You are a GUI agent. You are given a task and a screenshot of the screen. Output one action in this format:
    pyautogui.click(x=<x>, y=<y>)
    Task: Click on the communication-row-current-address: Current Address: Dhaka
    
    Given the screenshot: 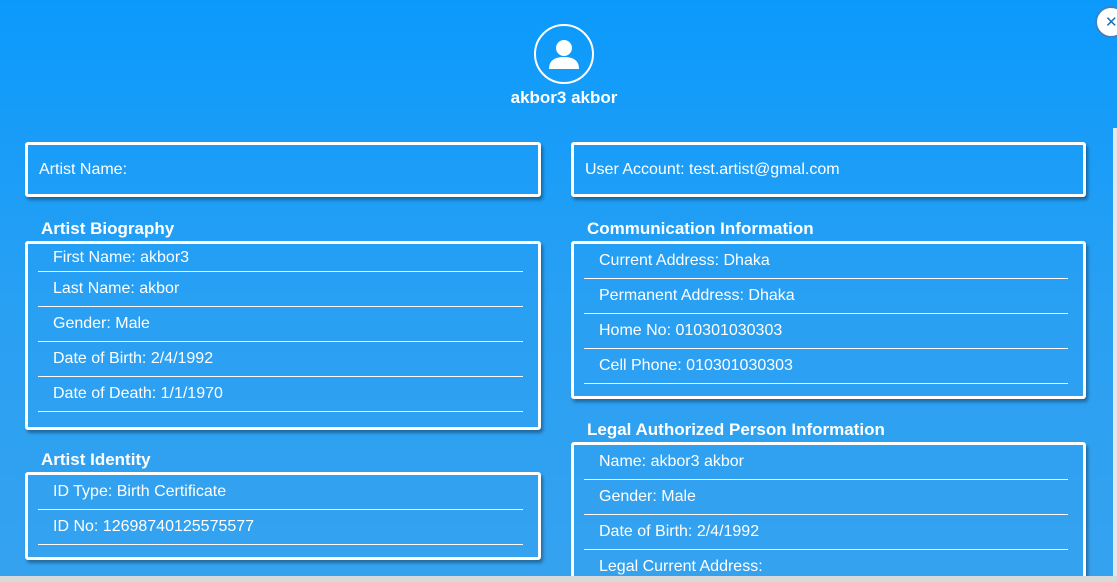 What is the action you would take?
    pyautogui.click(x=826, y=261)
    